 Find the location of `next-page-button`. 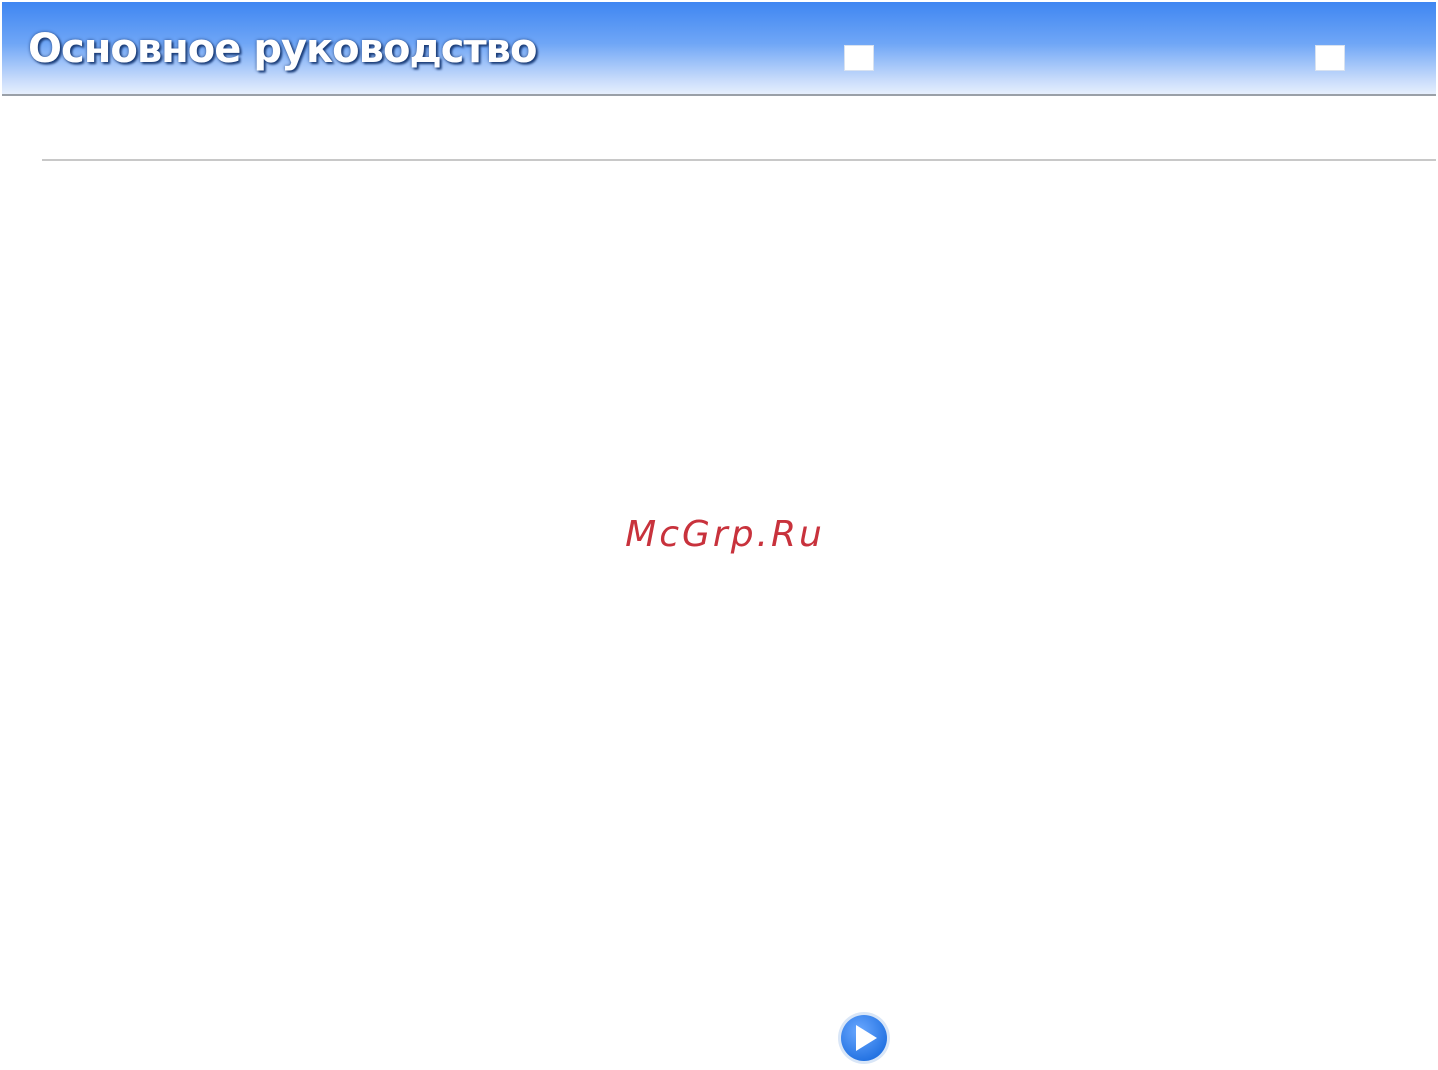

next-page-button is located at coordinates (864, 1038).